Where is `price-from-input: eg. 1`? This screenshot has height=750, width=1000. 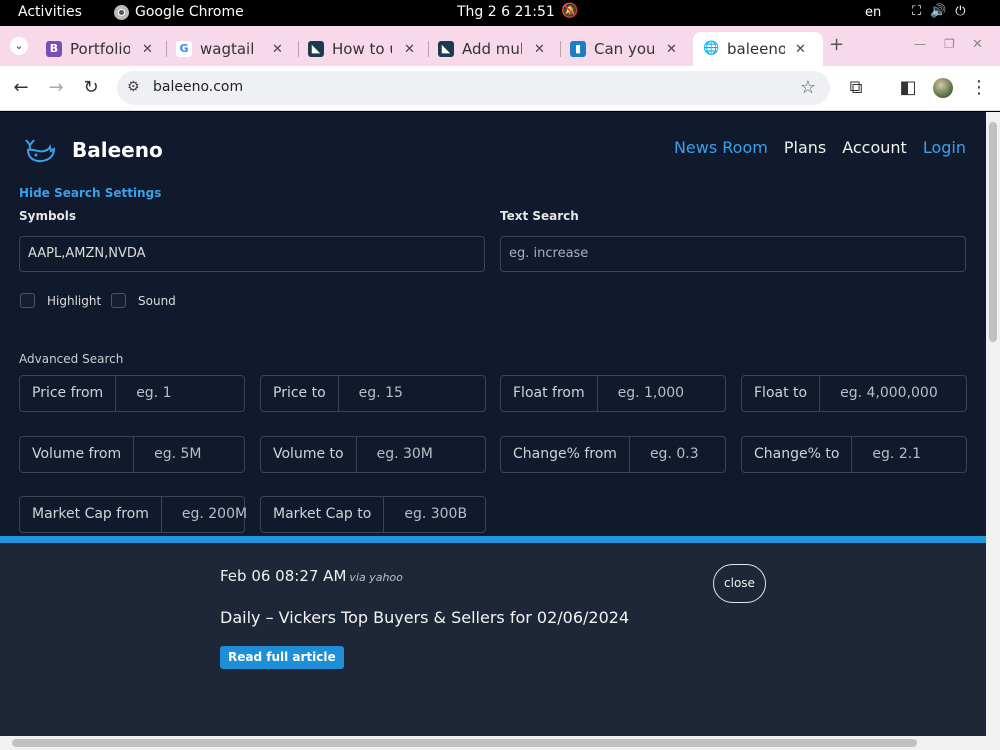 price-from-input: eg. 1 is located at coordinates (143, 393).